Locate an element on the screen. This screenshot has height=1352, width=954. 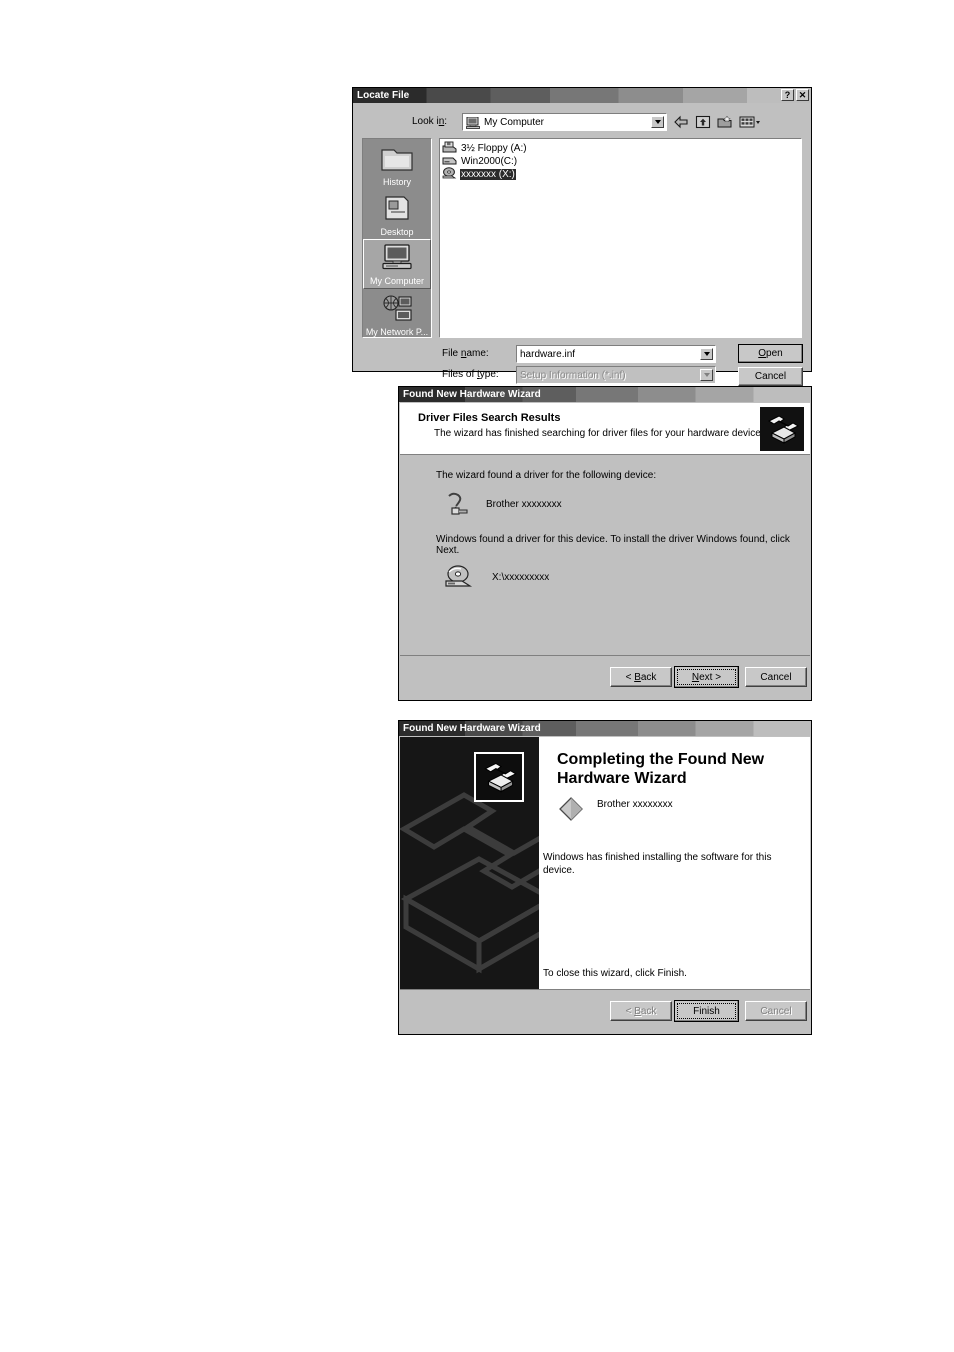
history-folder-icon is located at coordinates (397, 160).